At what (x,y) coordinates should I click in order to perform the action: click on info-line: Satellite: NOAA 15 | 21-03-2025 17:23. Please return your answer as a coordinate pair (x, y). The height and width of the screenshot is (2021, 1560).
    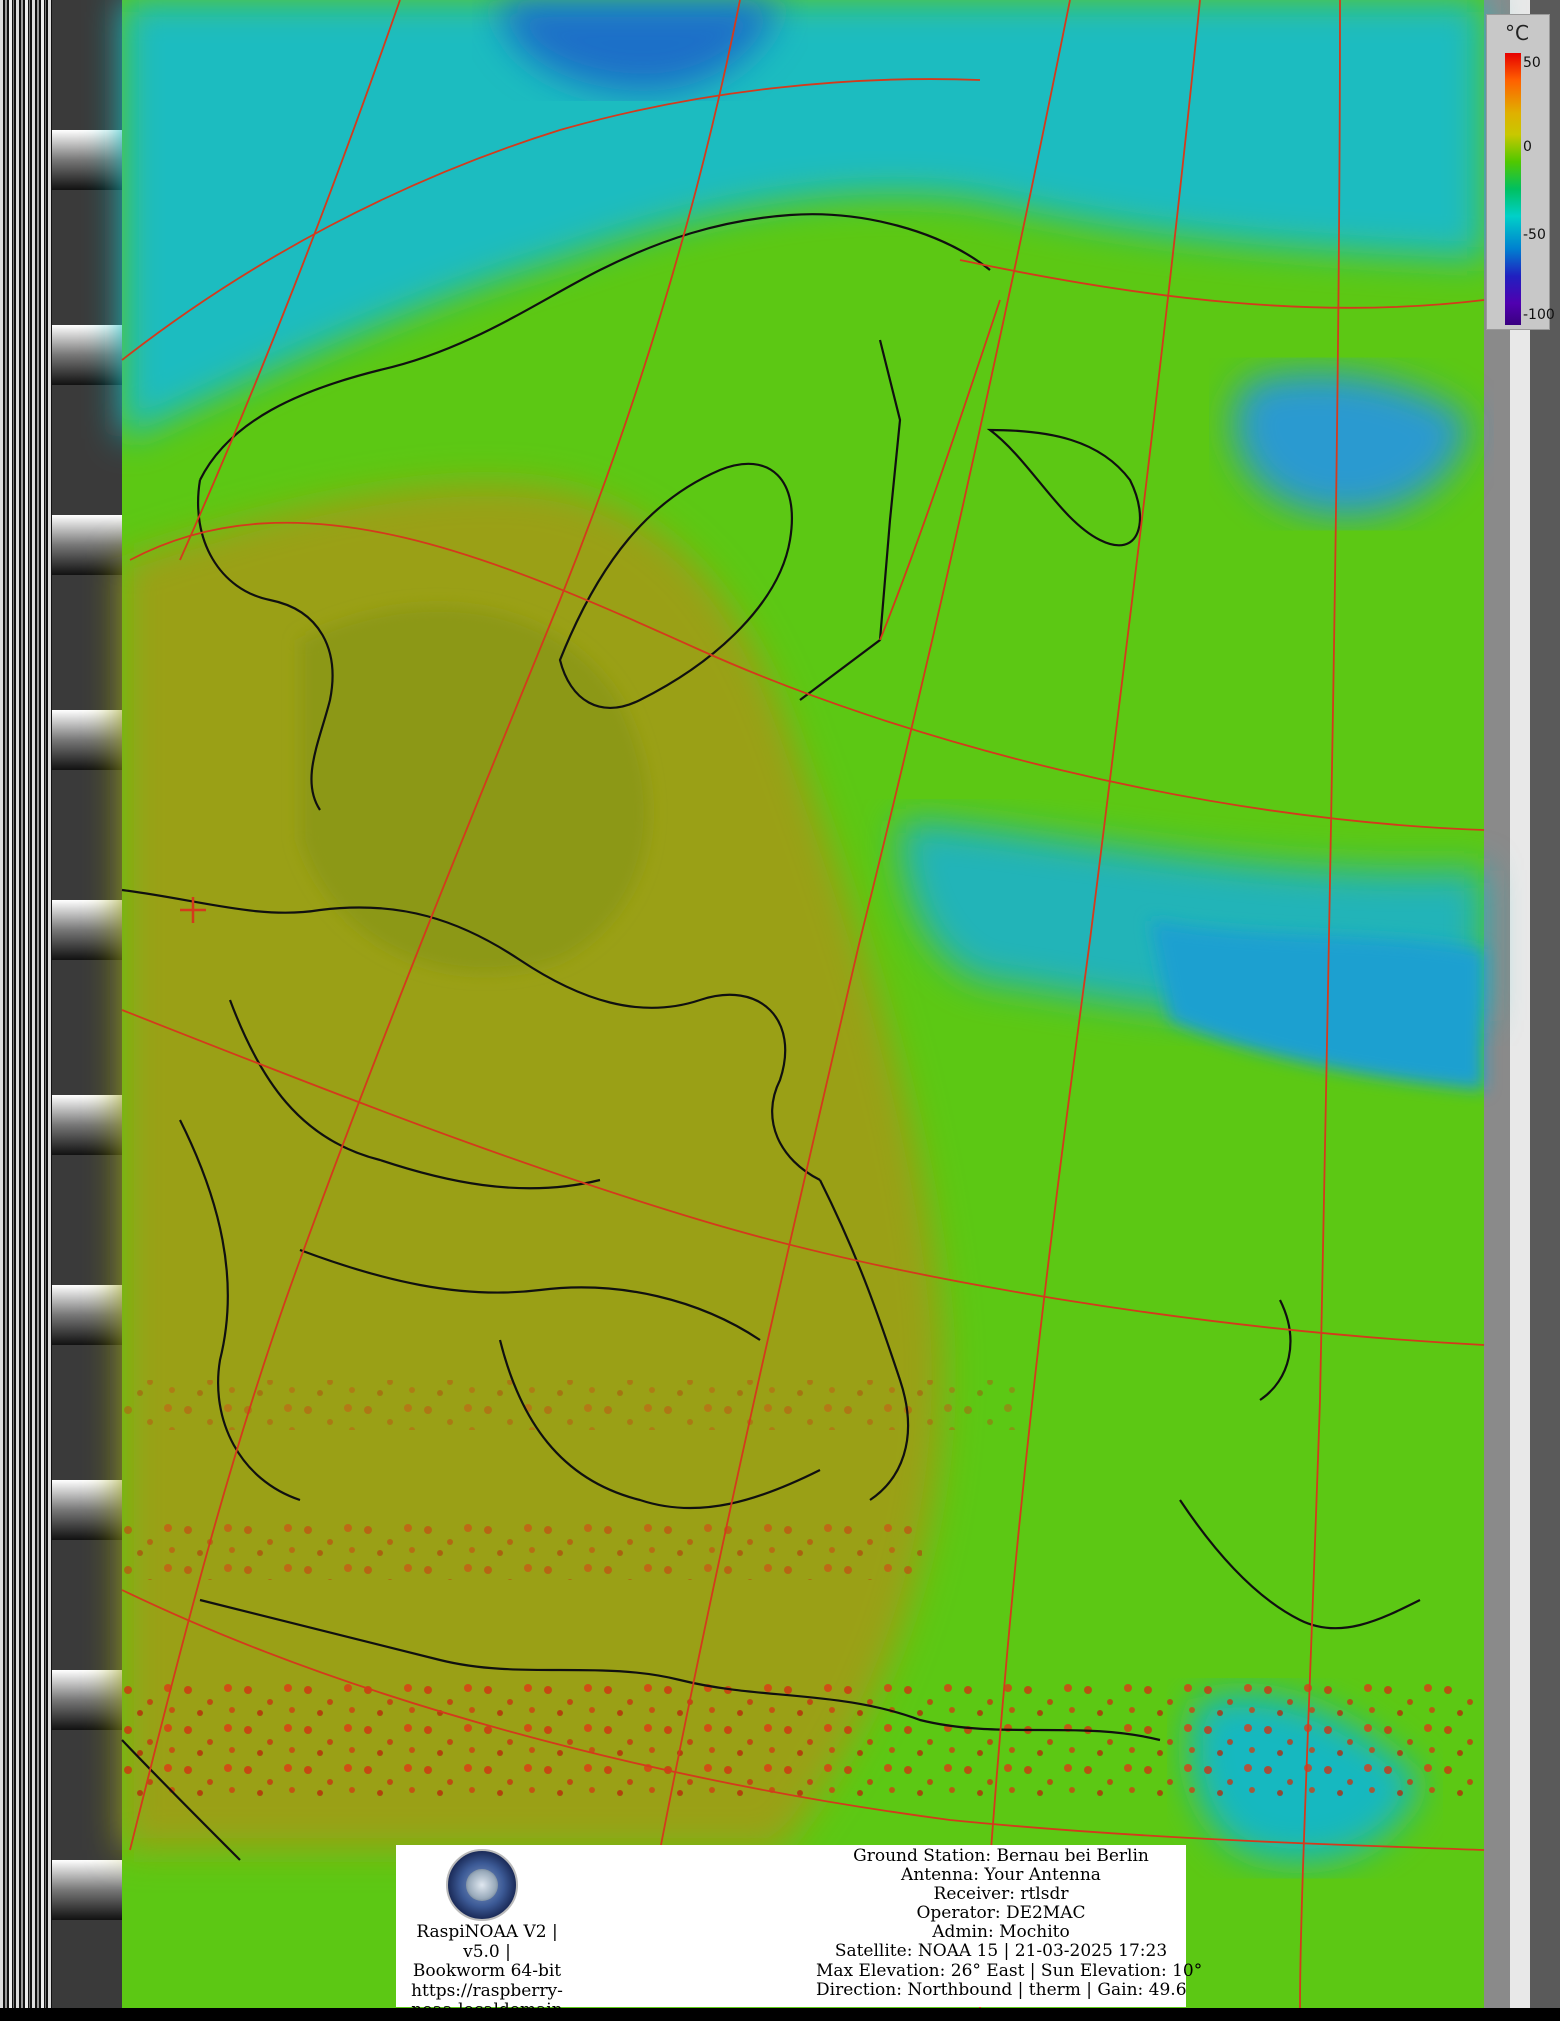
    Looking at the image, I should click on (1001, 1951).